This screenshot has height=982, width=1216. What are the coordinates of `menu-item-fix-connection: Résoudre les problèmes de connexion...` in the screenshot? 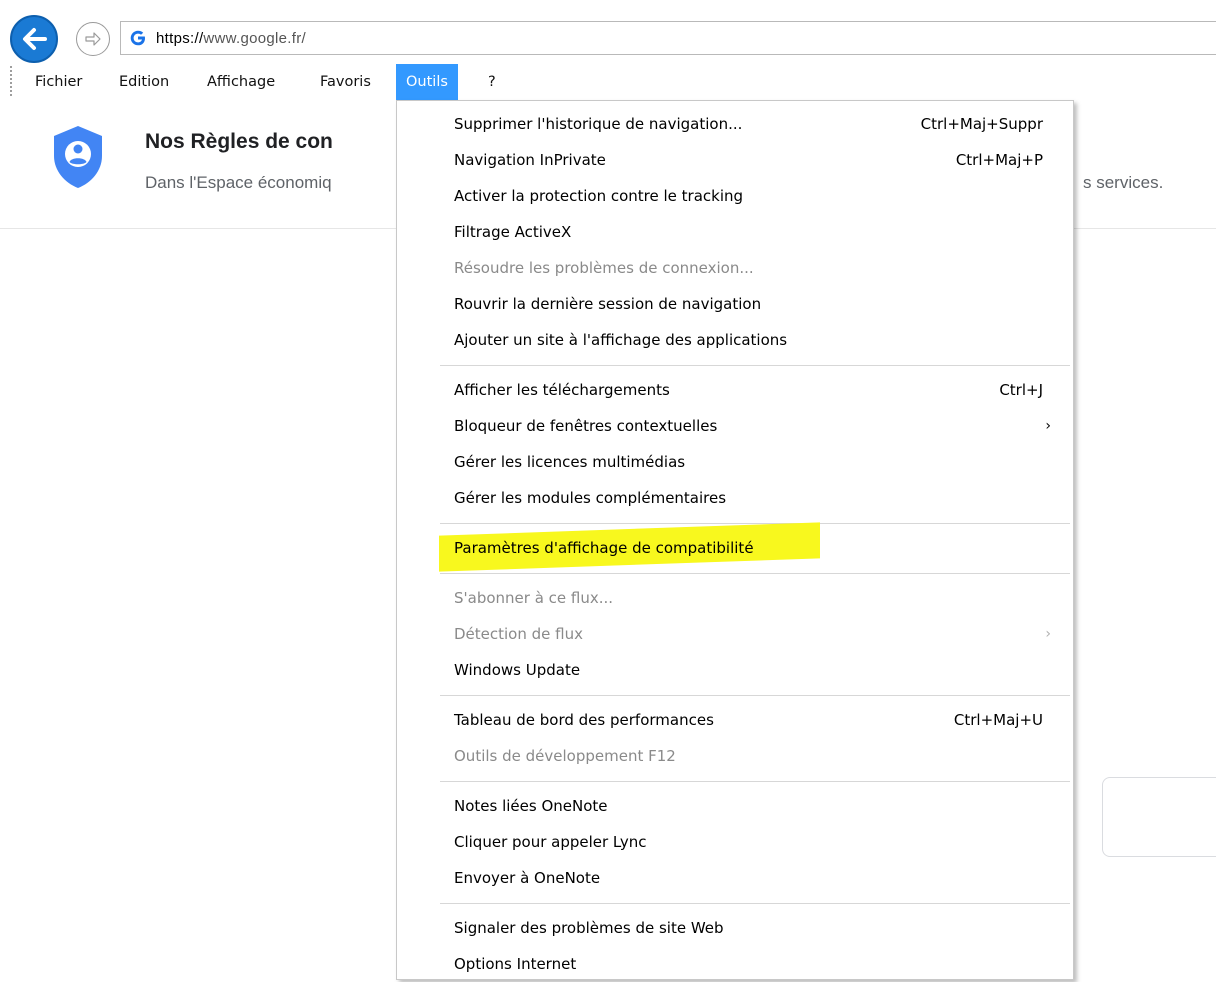 It's located at (735, 268).